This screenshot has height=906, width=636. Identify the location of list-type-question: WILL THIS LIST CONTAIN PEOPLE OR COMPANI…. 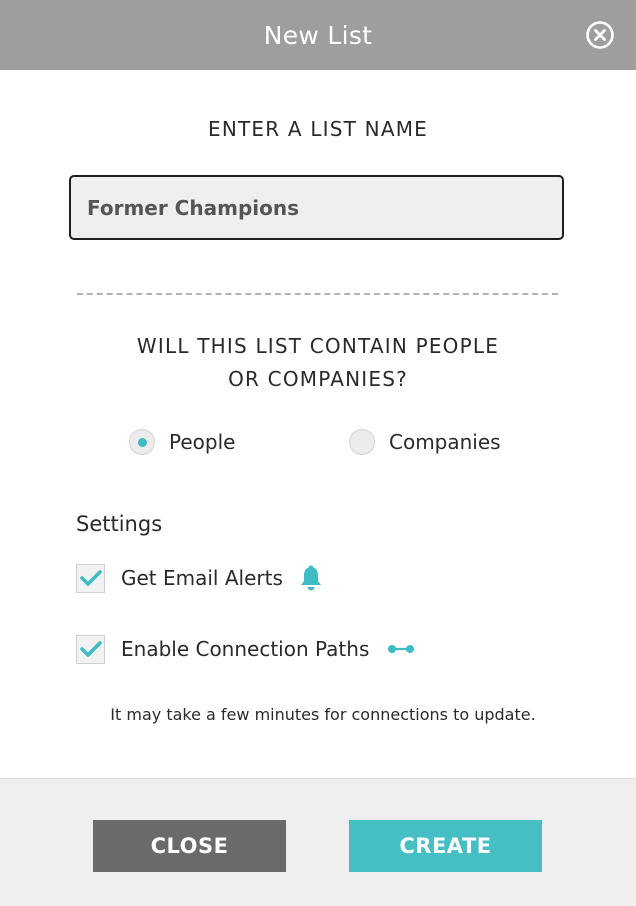
(318, 363).